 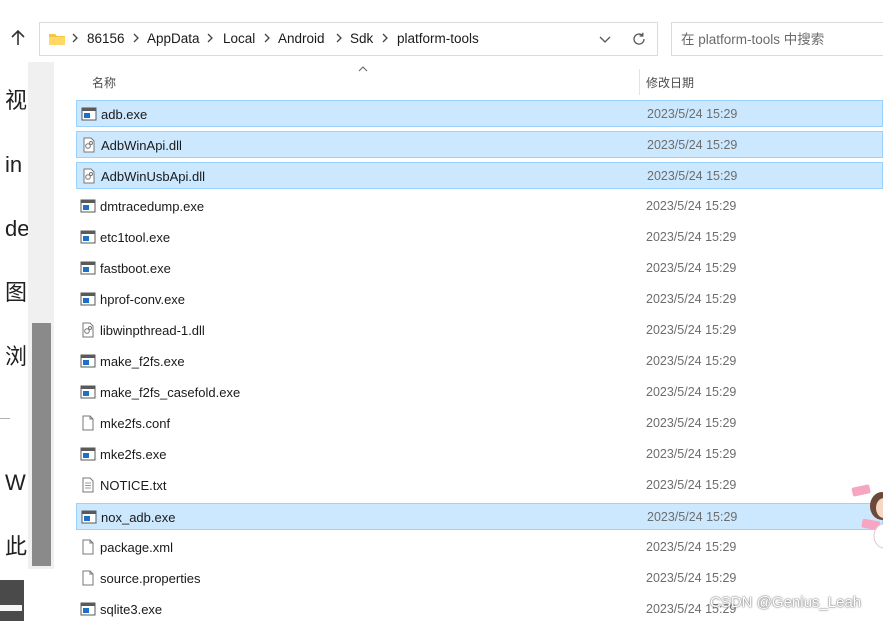 What do you see at coordinates (152, 206) in the screenshot?
I see `file-name: dmtracedump.exe` at bounding box center [152, 206].